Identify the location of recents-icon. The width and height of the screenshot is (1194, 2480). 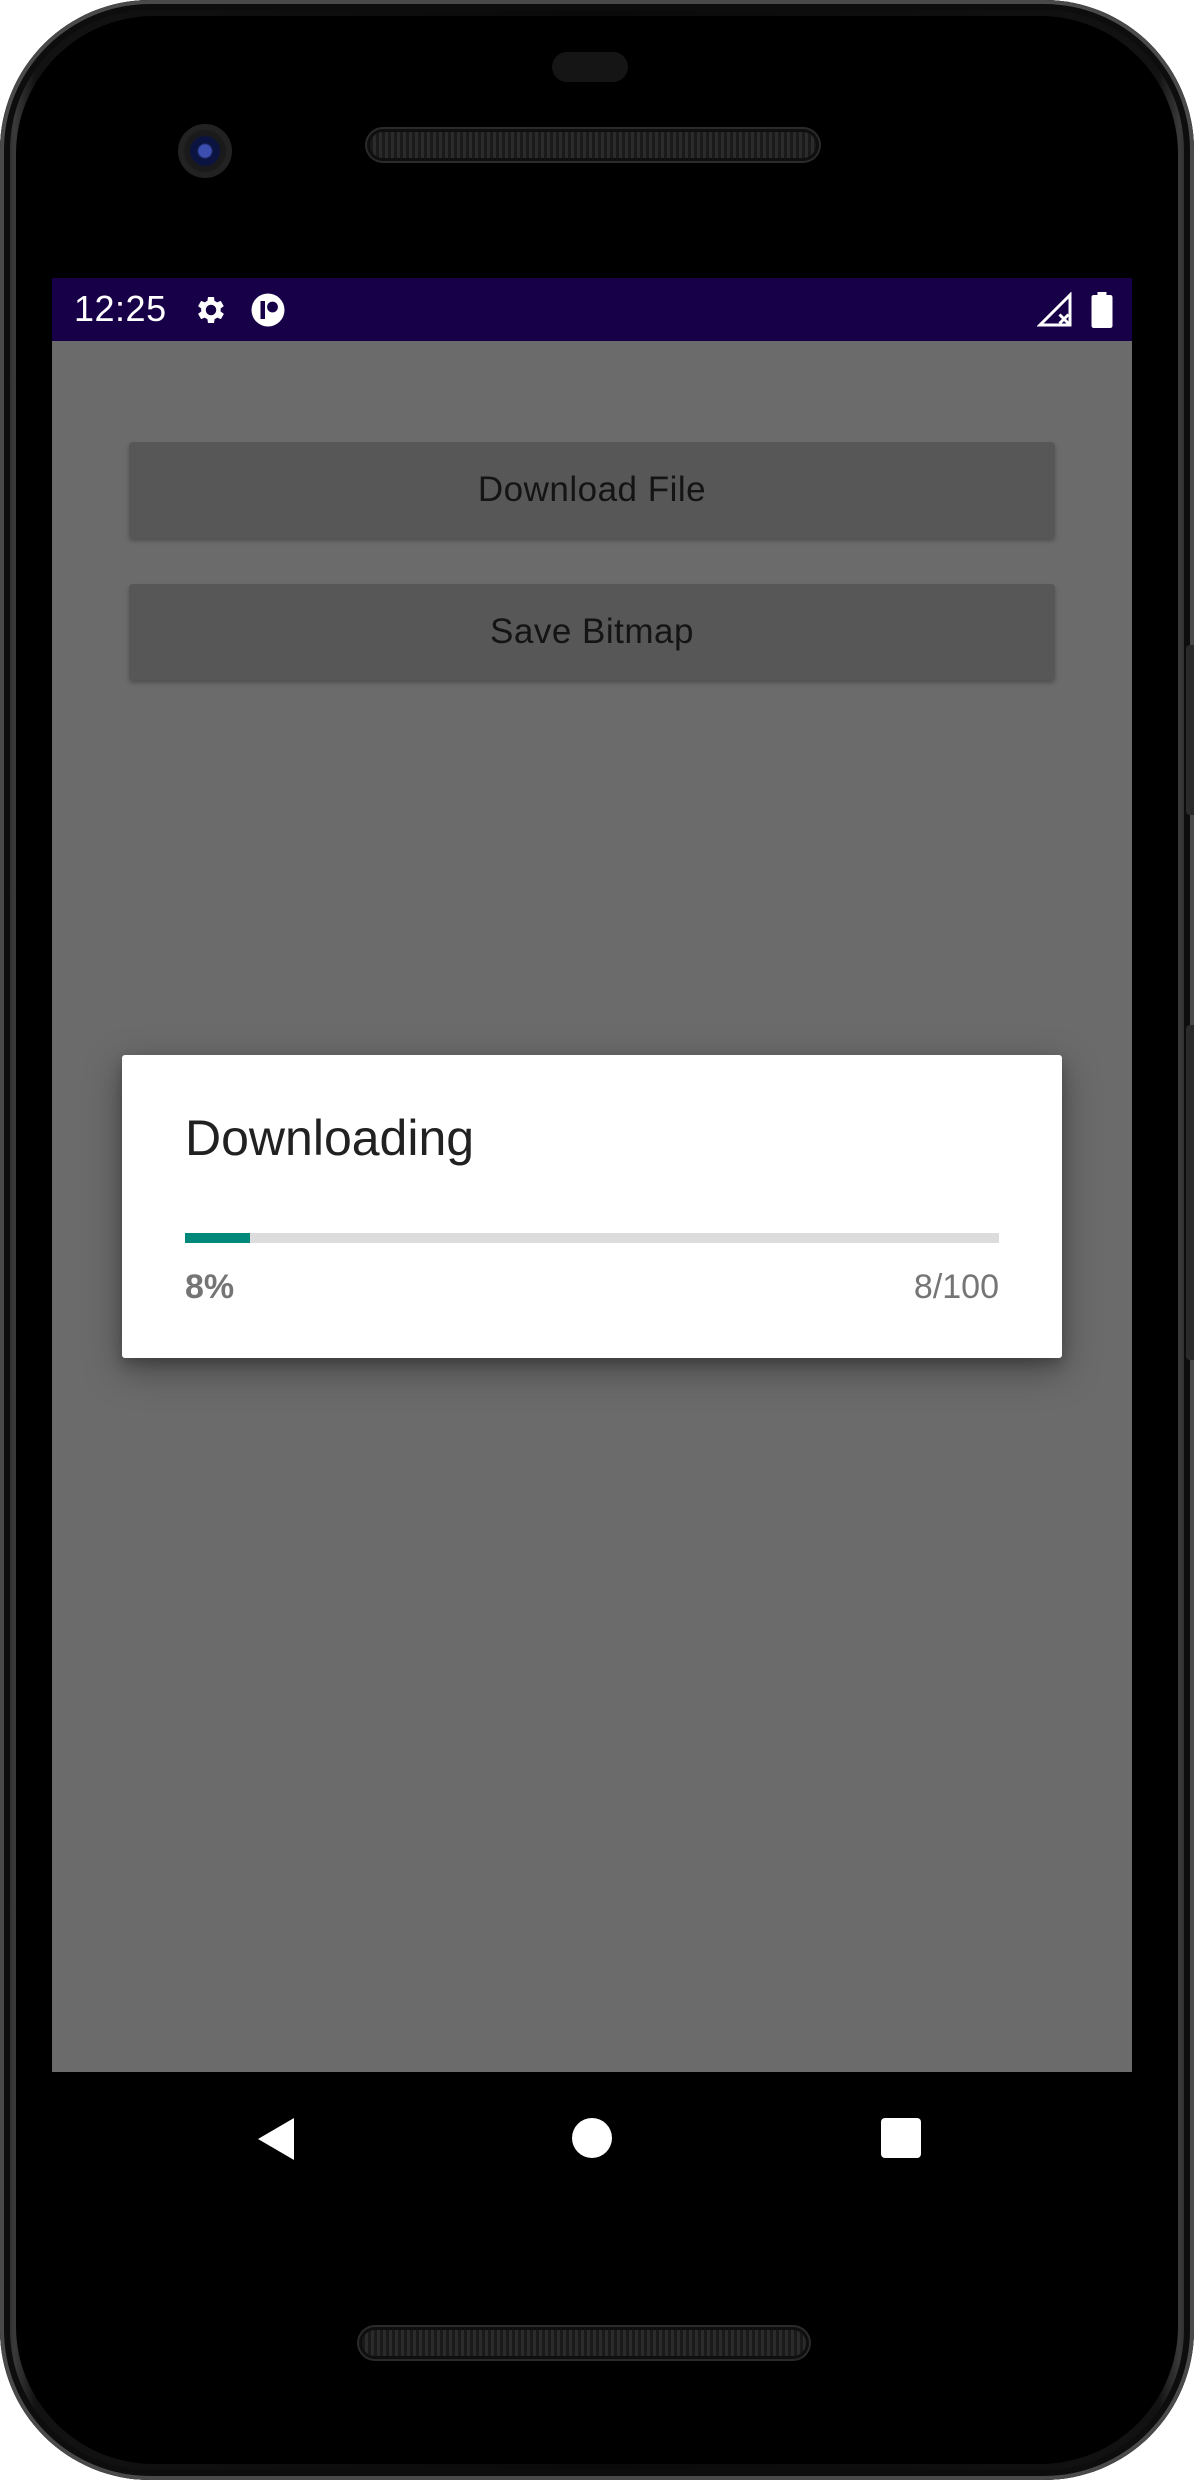
(901, 2138).